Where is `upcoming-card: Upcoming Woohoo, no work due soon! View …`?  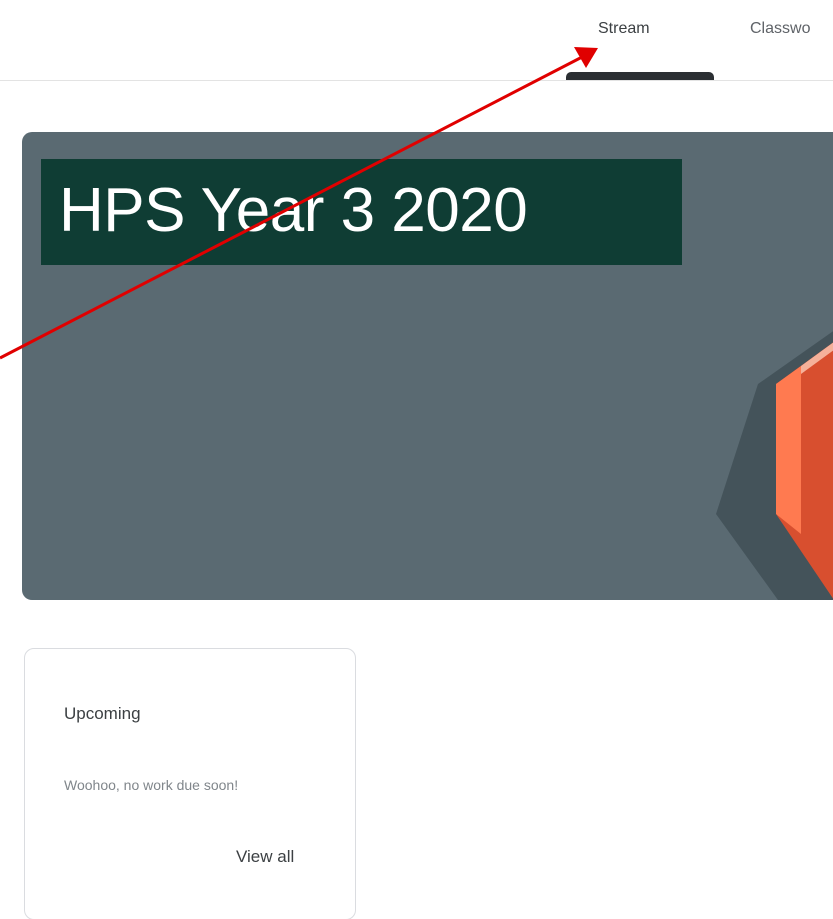
upcoming-card: Upcoming Woohoo, no work due soon! View … is located at coordinates (190, 783).